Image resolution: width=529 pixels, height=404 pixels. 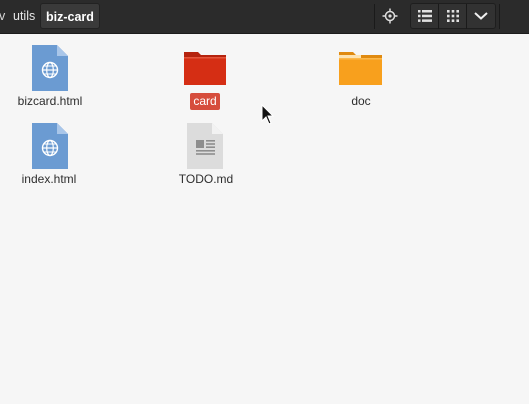 I want to click on file-name: TODO.md, so click(x=206, y=179).